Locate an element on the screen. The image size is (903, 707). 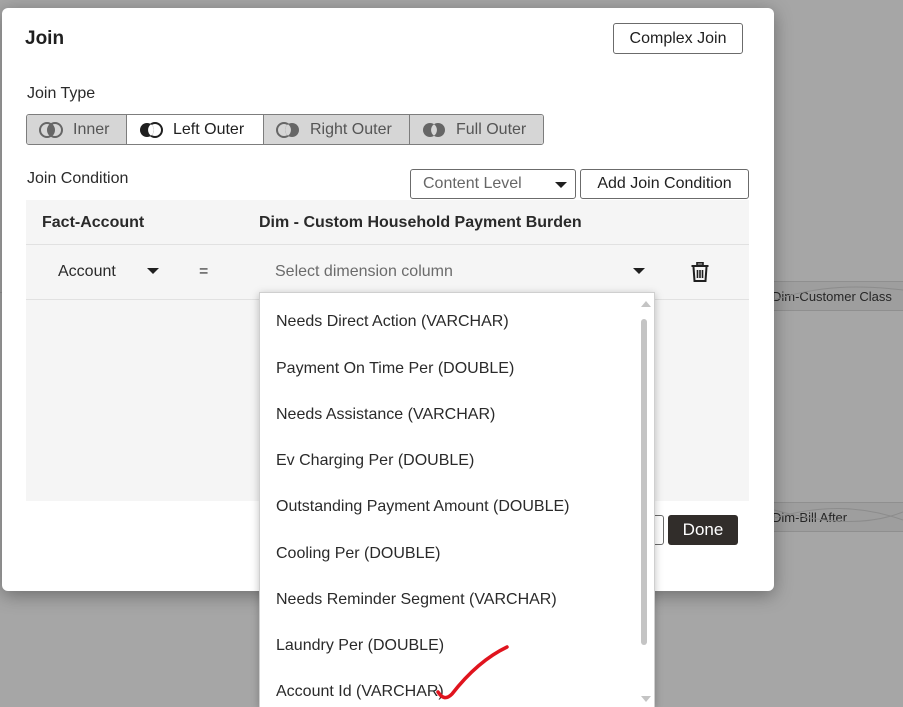
join-condition-label: Join Condition is located at coordinates (78, 178).